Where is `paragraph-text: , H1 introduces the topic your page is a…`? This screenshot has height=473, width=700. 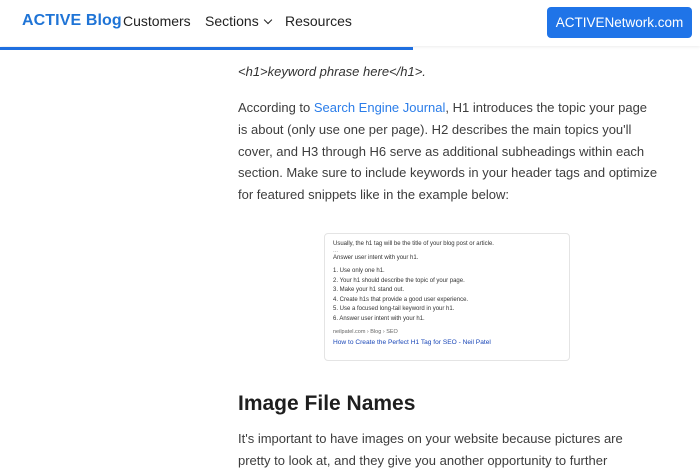
paragraph-text: , H1 introduces the topic your page is a… is located at coordinates (448, 151).